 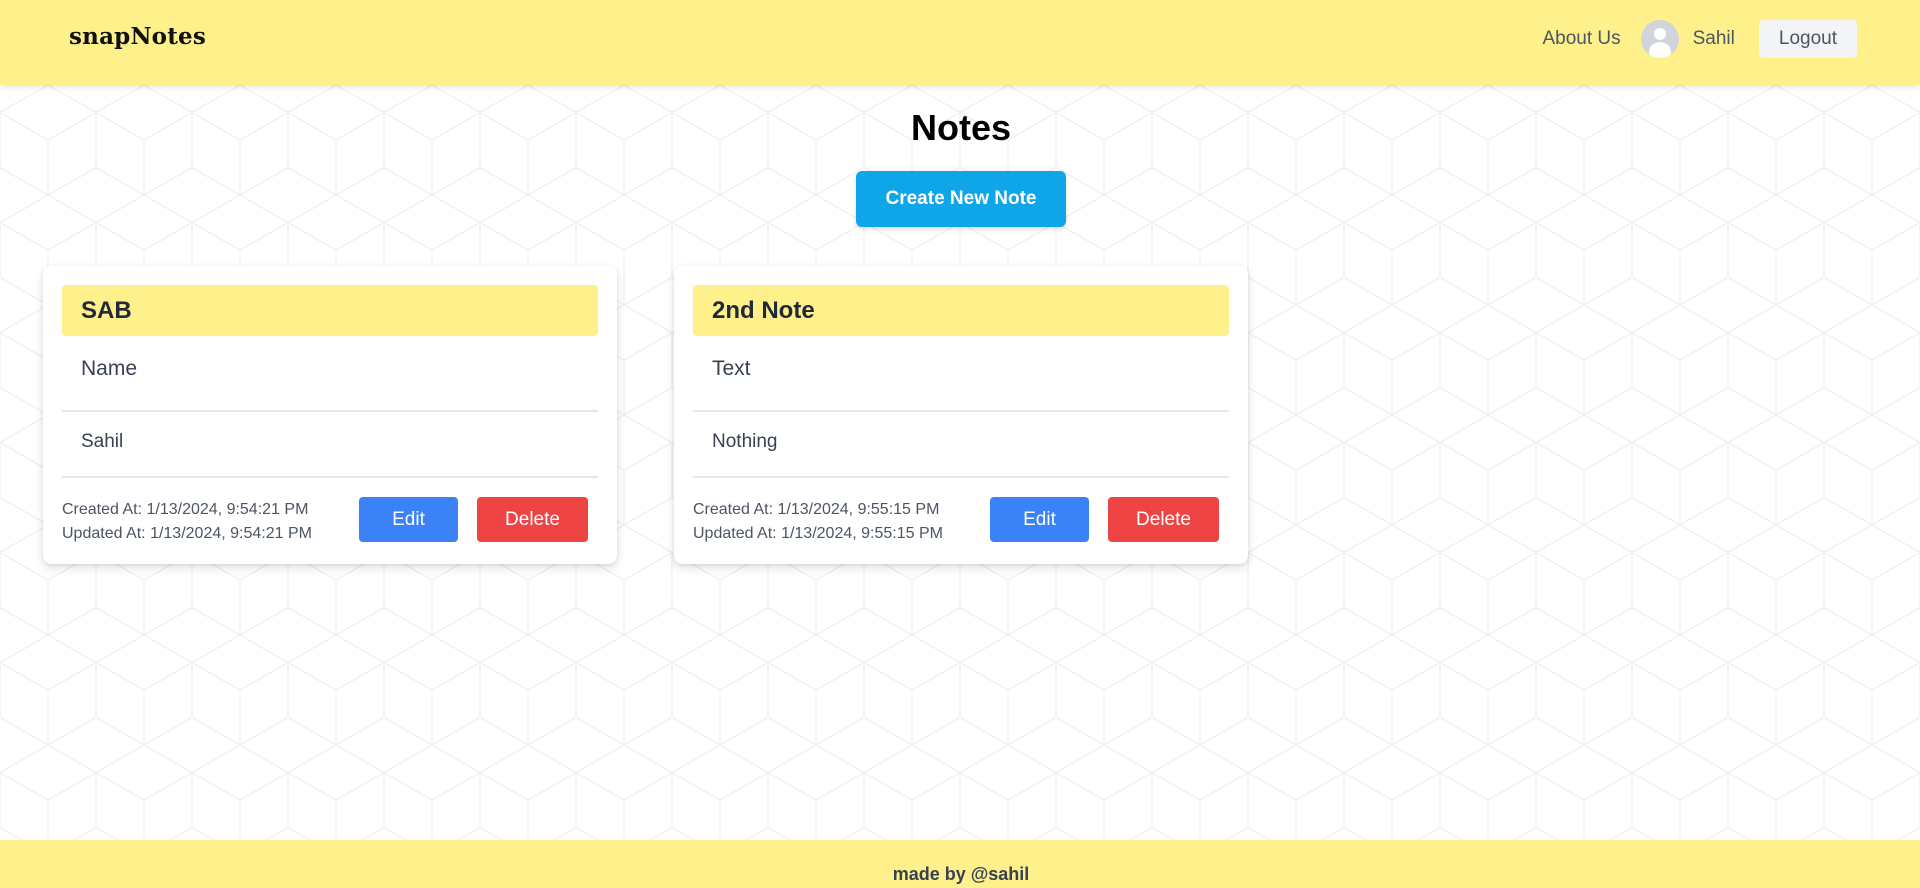 What do you see at coordinates (960, 42) in the screenshot?
I see `navbar: snapNotes About Us Sahil Logout` at bounding box center [960, 42].